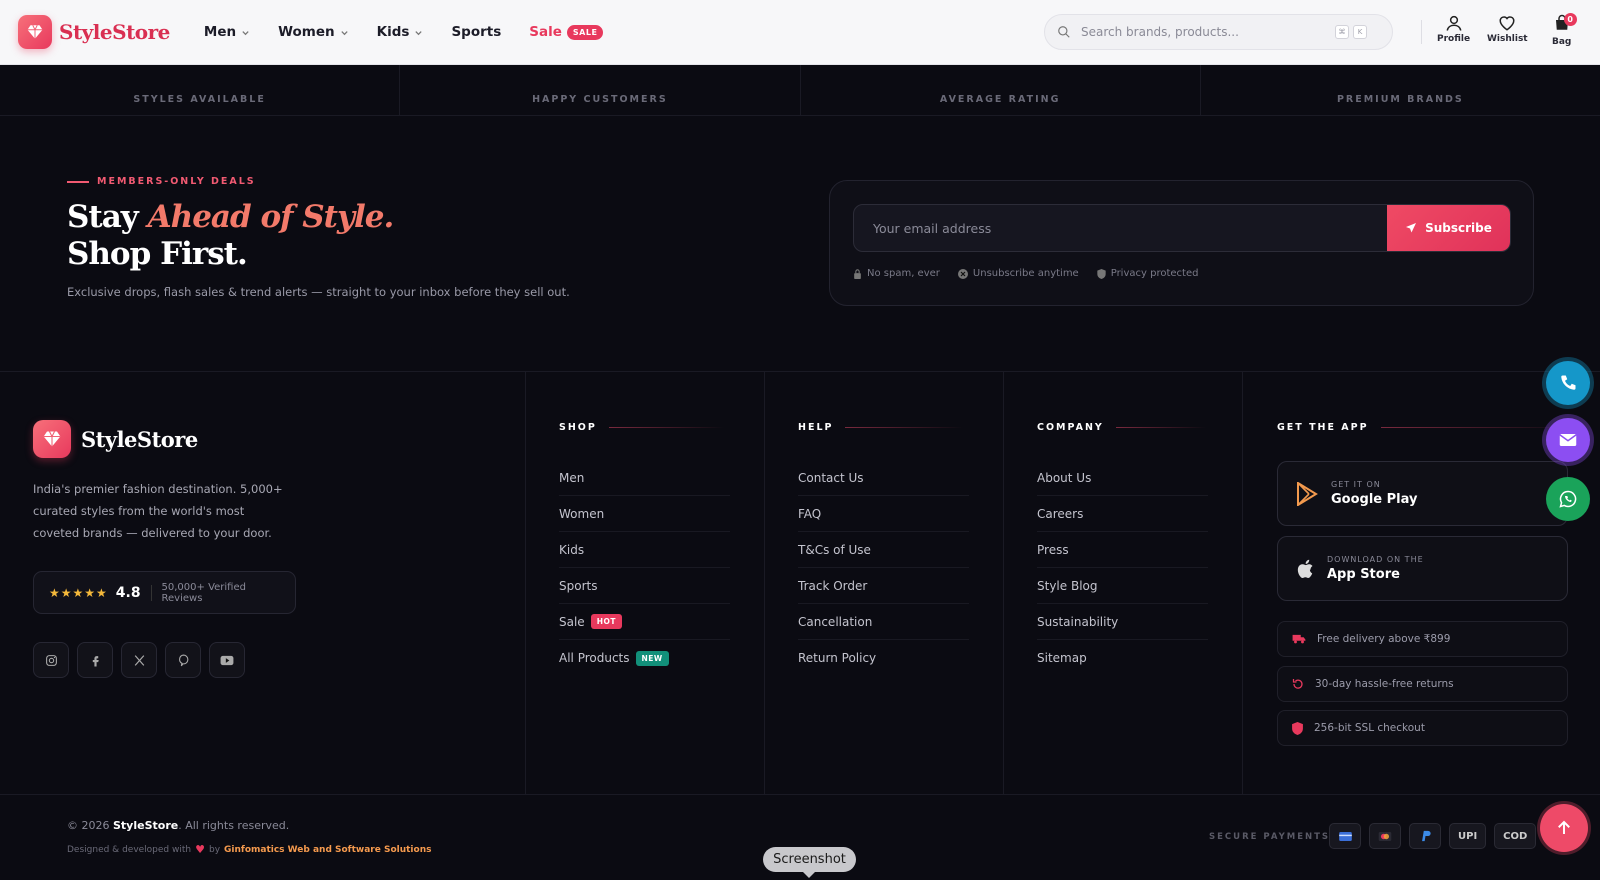 The height and width of the screenshot is (880, 1600). I want to click on column-heading: SHOP, so click(578, 427).